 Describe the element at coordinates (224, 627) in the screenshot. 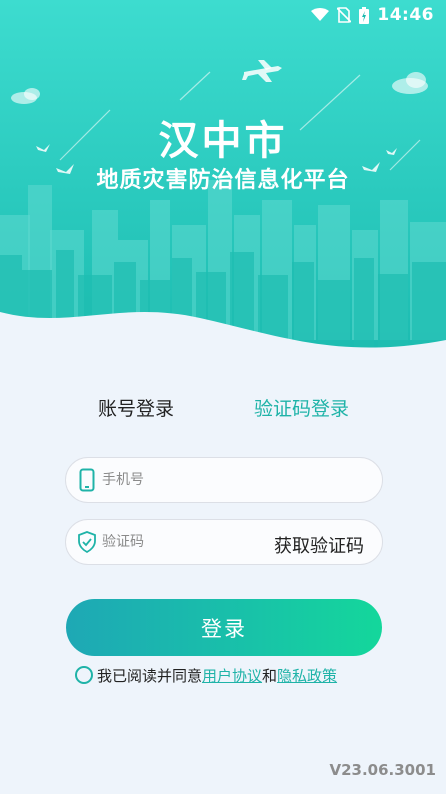

I see `login-button: 登录` at that location.